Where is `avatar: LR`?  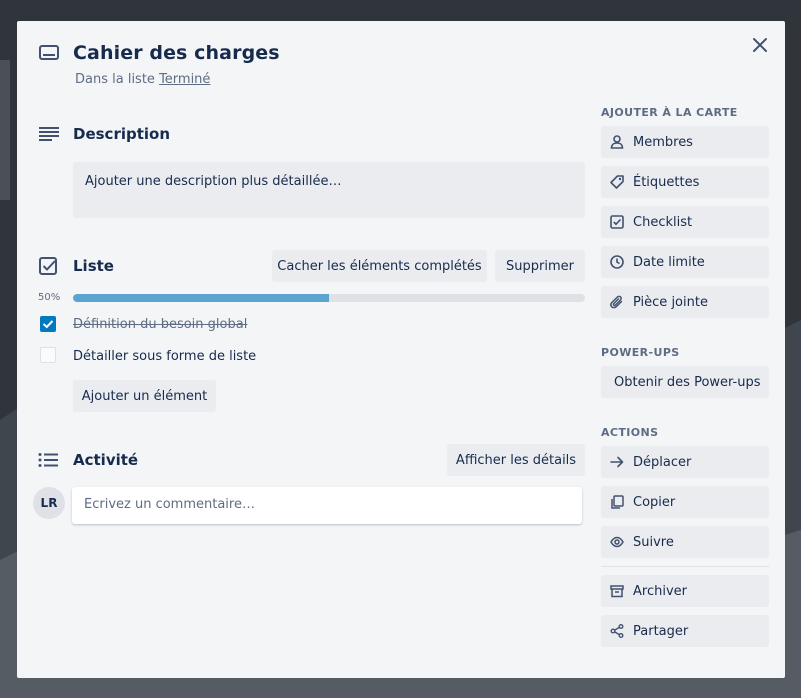
avatar: LR is located at coordinates (49, 503).